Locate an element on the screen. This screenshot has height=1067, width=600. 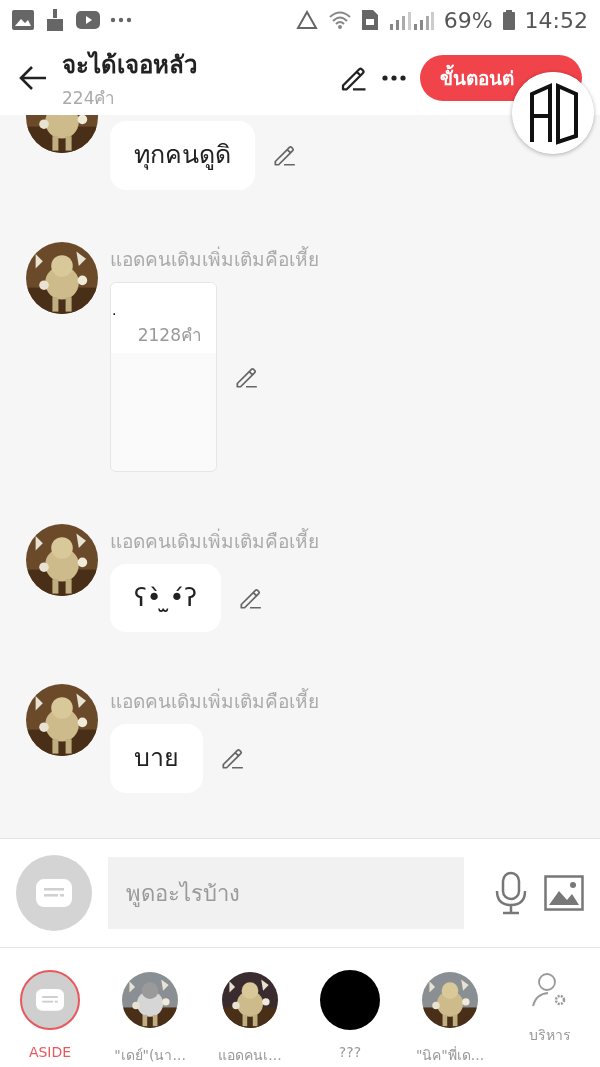
blank-avatar is located at coordinates (350, 1000).